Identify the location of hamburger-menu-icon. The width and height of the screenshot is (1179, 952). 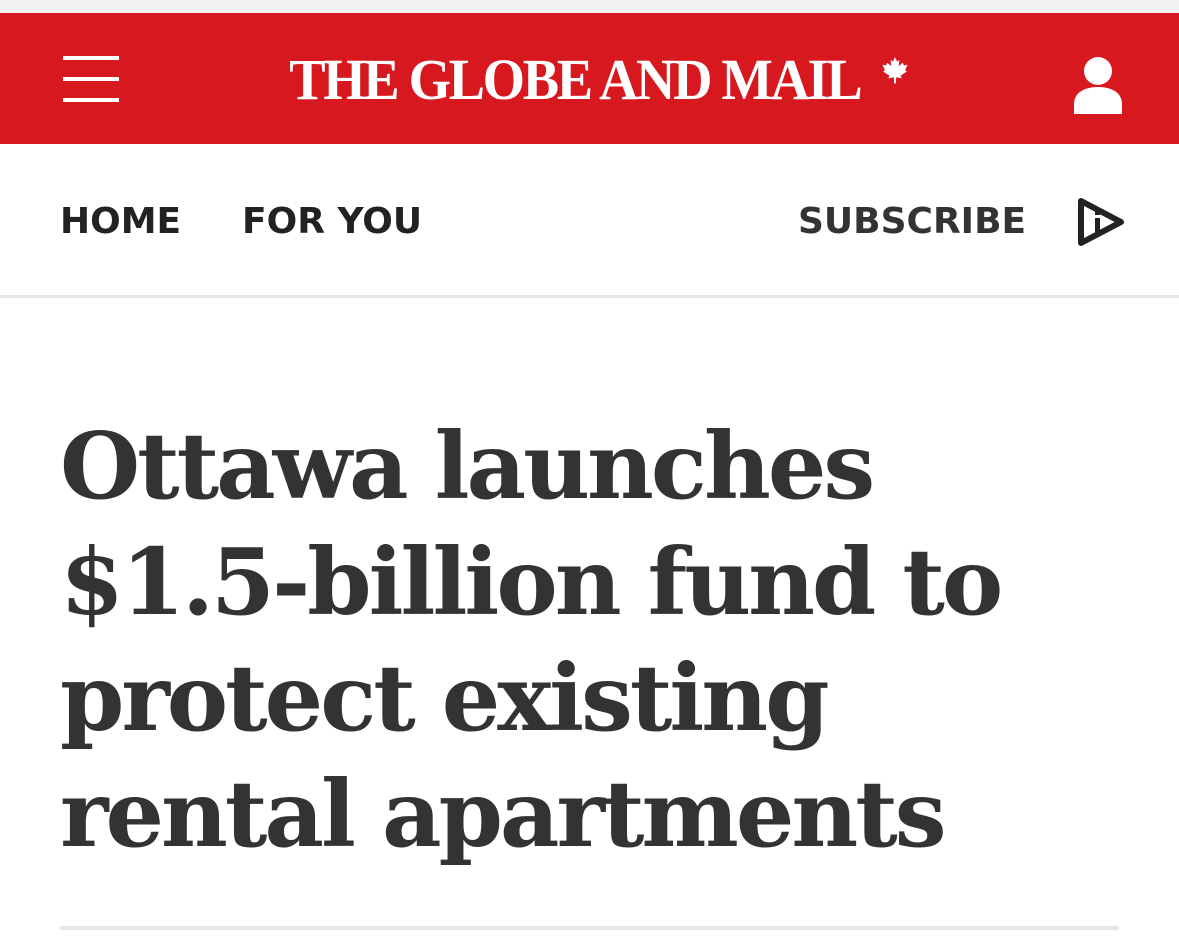
(91, 79).